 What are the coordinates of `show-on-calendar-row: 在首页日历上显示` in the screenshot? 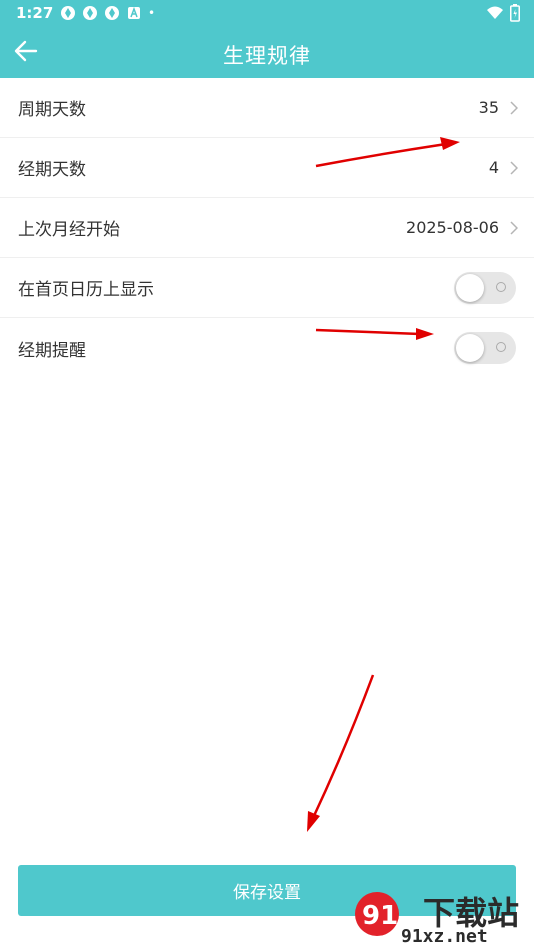 It's located at (267, 288).